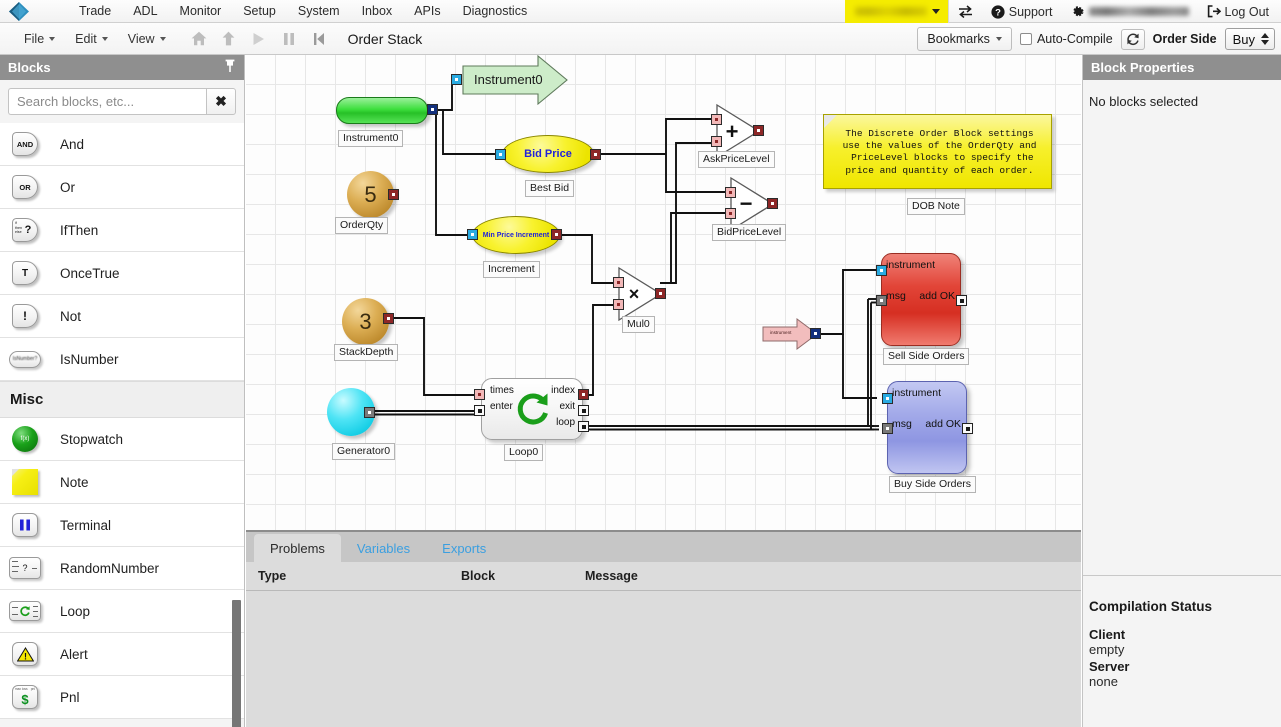 This screenshot has width=1281, height=727. Describe the element at coordinates (921, 299) in the screenshot. I see `node-sell-side-orders: instrument msg add OK` at that location.